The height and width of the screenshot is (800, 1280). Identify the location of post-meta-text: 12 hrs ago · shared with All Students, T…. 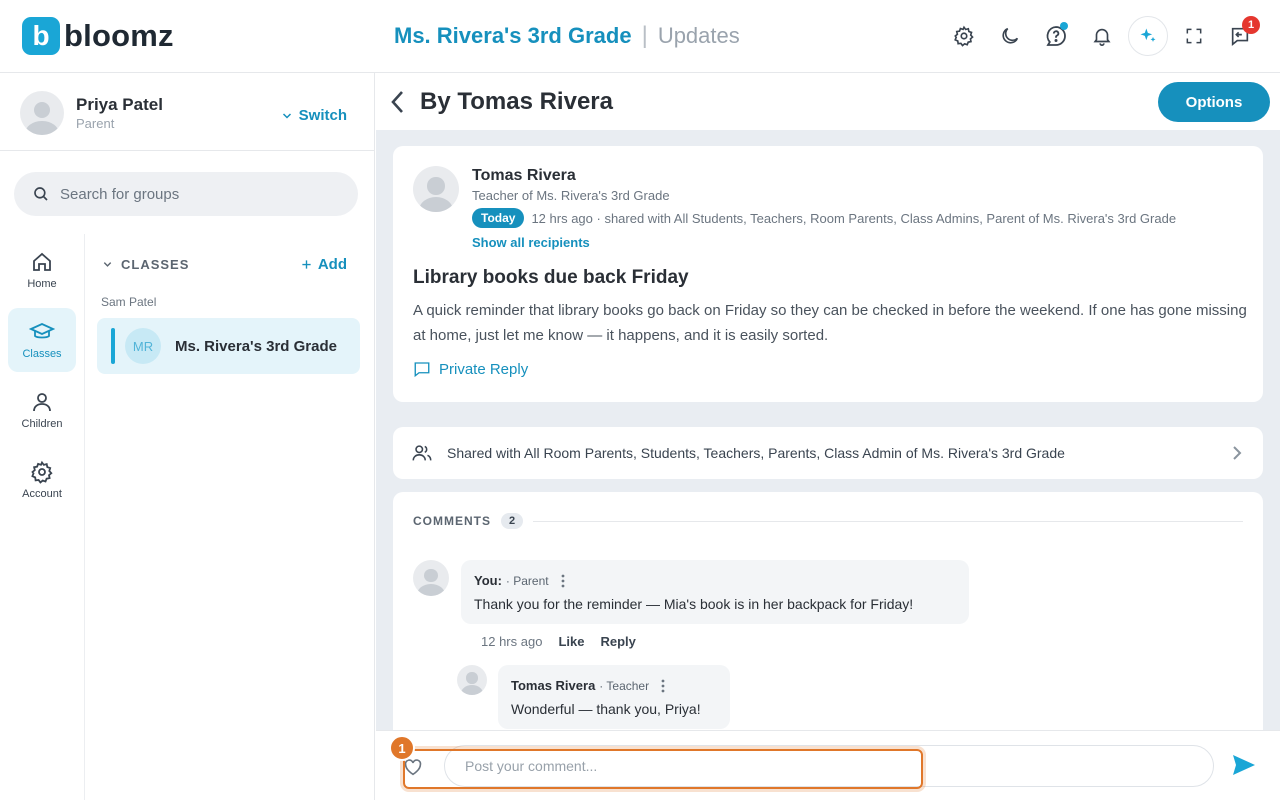
(854, 218).